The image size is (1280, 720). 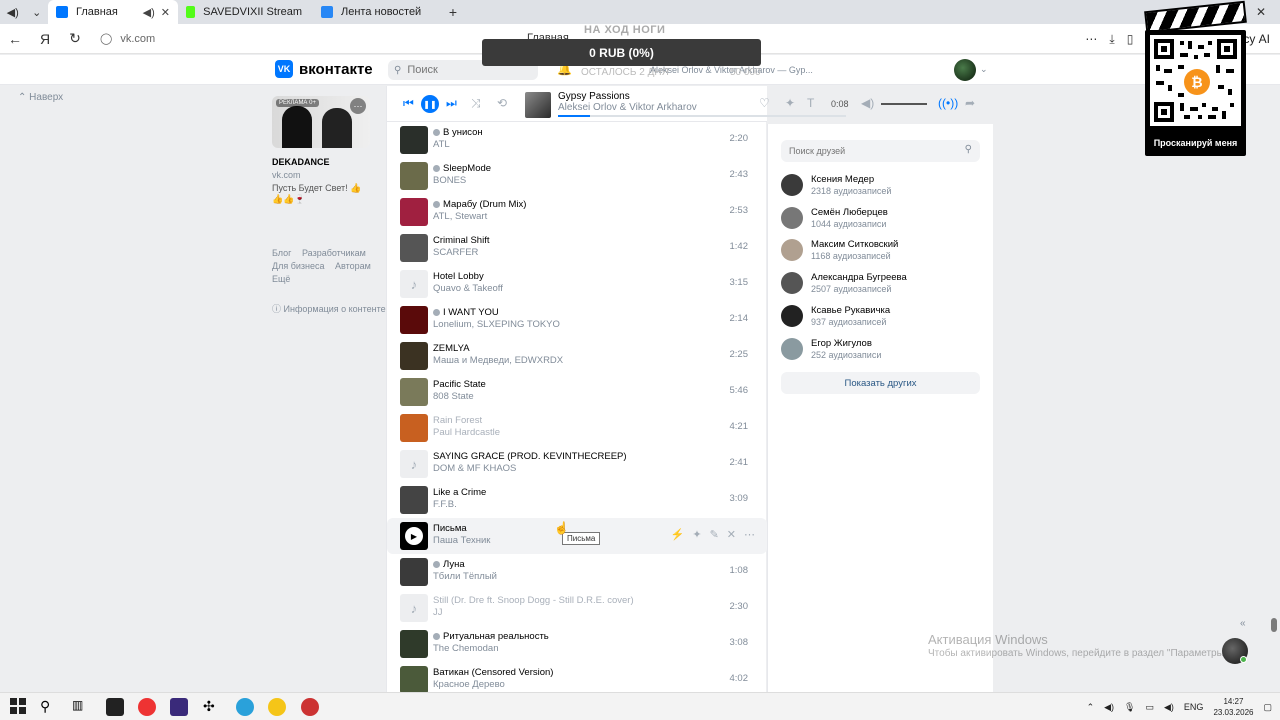 What do you see at coordinates (19, 707) in the screenshot?
I see `windows-start-icon` at bounding box center [19, 707].